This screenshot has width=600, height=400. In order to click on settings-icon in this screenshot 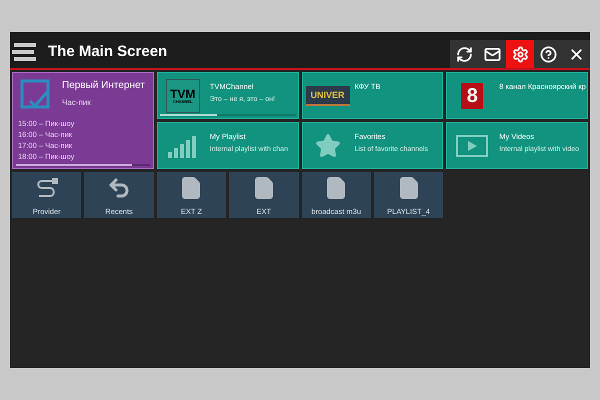, I will do `click(520, 54)`.